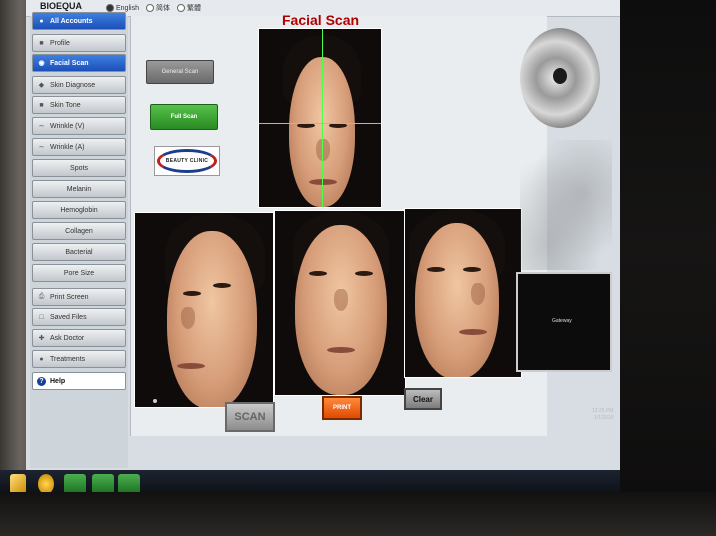 The image size is (716, 536). What do you see at coordinates (79, 338) in the screenshot?
I see `sidebar-item-ask-doctor: ✚ Ask Doctor` at bounding box center [79, 338].